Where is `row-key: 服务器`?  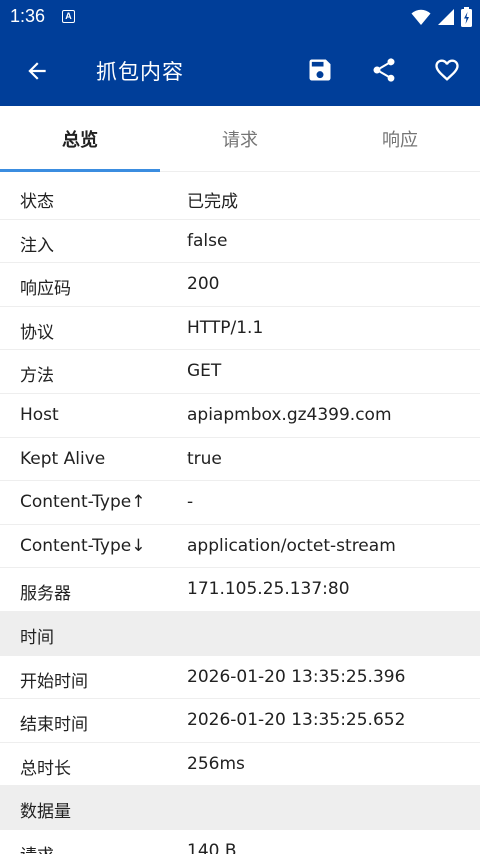
row-key: 服务器 is located at coordinates (45, 594).